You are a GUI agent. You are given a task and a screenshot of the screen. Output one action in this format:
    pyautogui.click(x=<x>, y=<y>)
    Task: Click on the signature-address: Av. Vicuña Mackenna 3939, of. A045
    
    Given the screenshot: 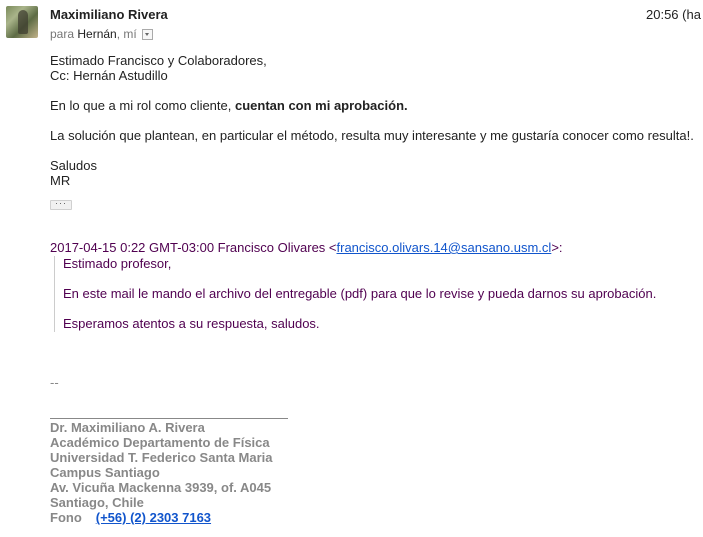 What is the action you would take?
    pyautogui.click(x=161, y=487)
    